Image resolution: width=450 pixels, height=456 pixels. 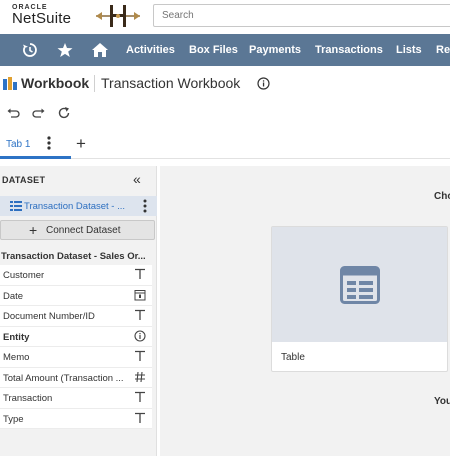 What do you see at coordinates (76, 337) in the screenshot?
I see `field-item: Entity` at bounding box center [76, 337].